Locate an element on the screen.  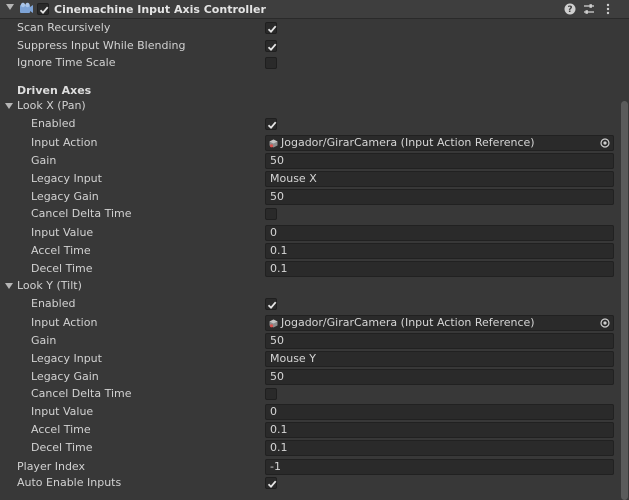
look-y-decel-row: Decel Time 0.1 is located at coordinates (310, 448).